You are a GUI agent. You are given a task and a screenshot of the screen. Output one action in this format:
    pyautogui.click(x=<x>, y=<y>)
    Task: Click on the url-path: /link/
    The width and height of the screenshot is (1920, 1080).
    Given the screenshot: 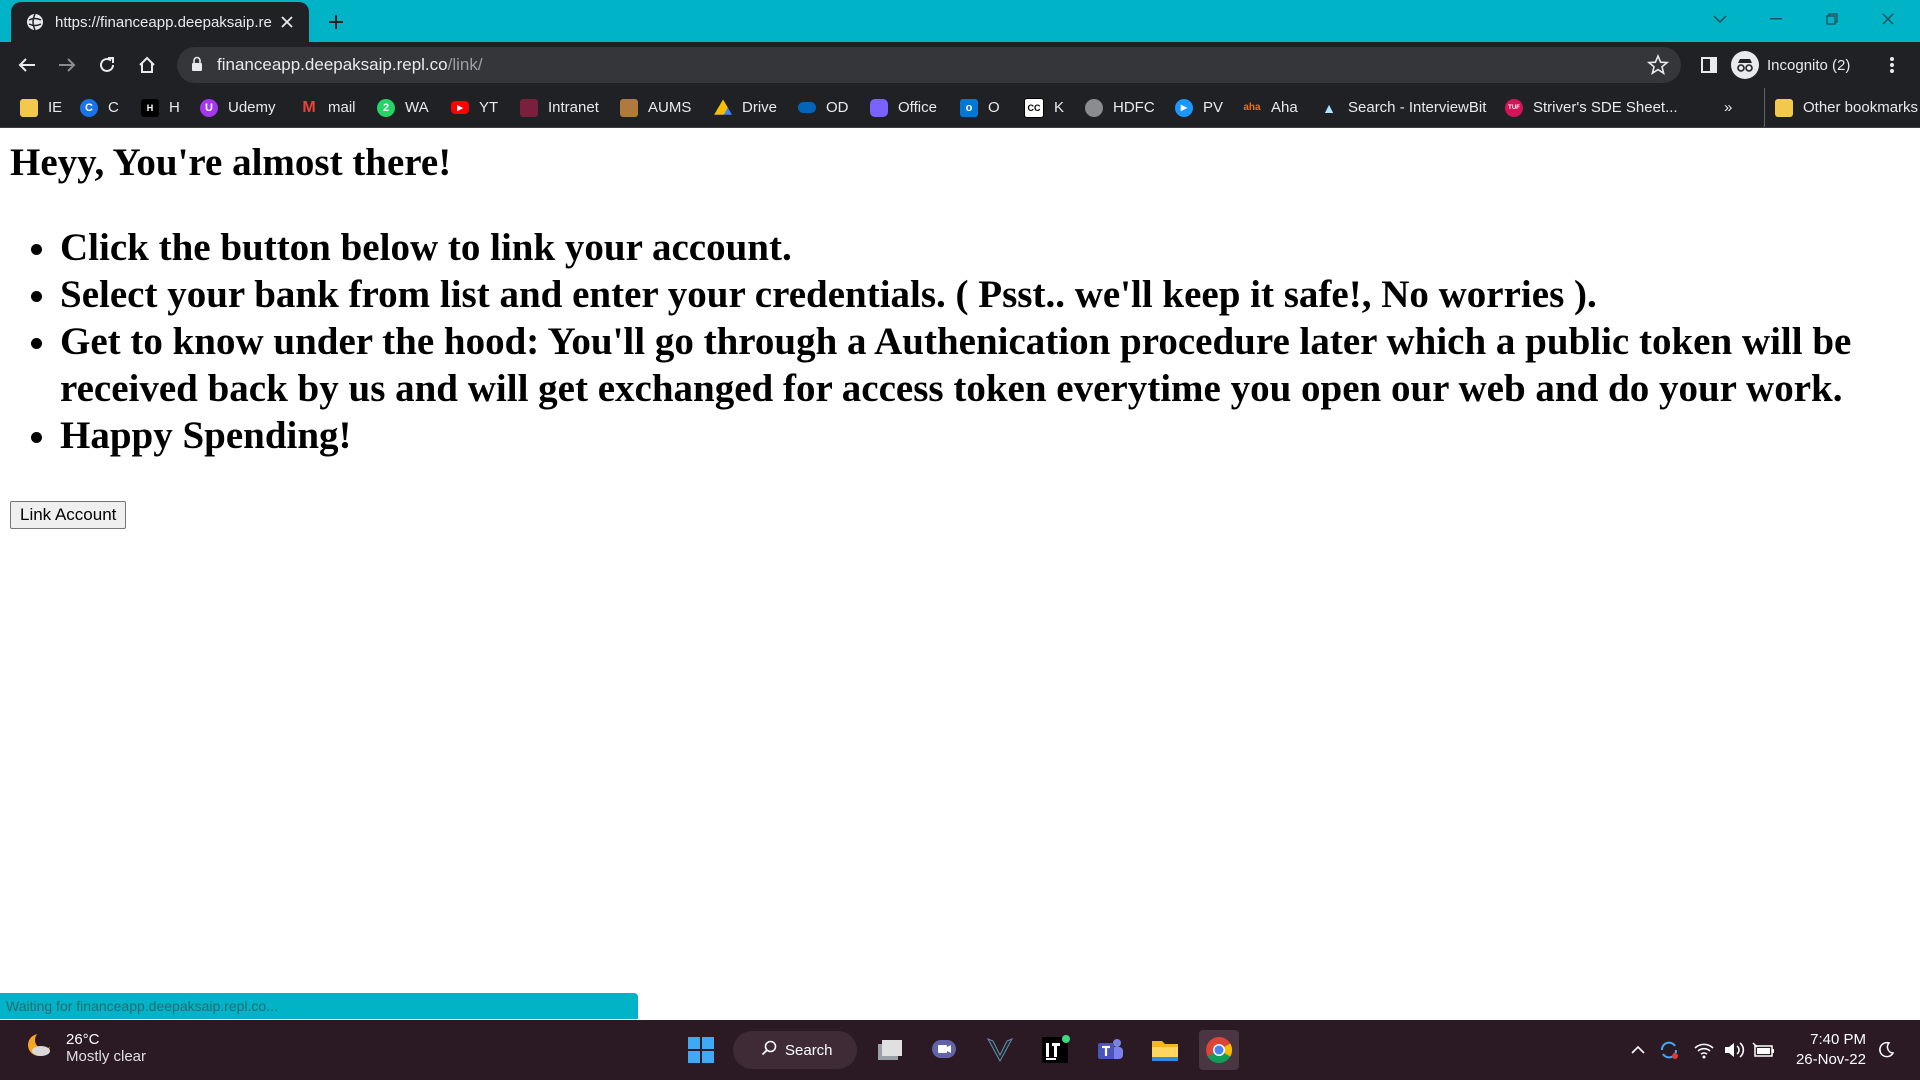 What is the action you would take?
    pyautogui.click(x=465, y=64)
    